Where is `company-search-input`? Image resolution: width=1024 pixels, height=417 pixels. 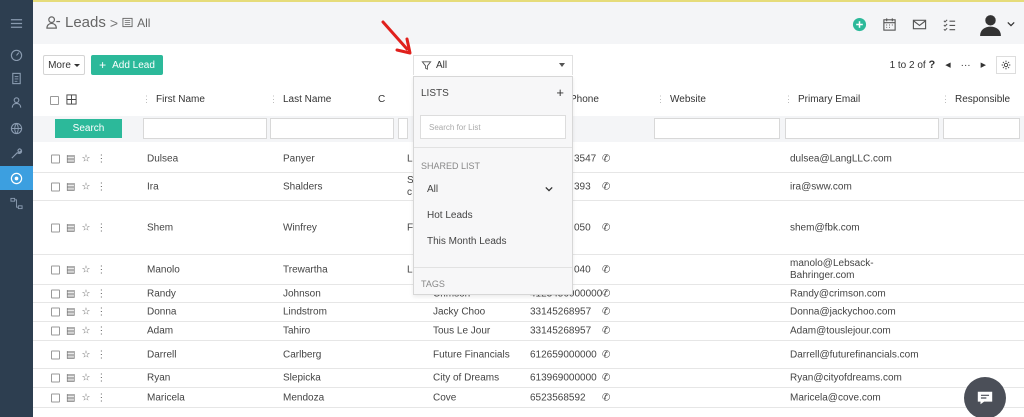 company-search-input is located at coordinates (403, 128).